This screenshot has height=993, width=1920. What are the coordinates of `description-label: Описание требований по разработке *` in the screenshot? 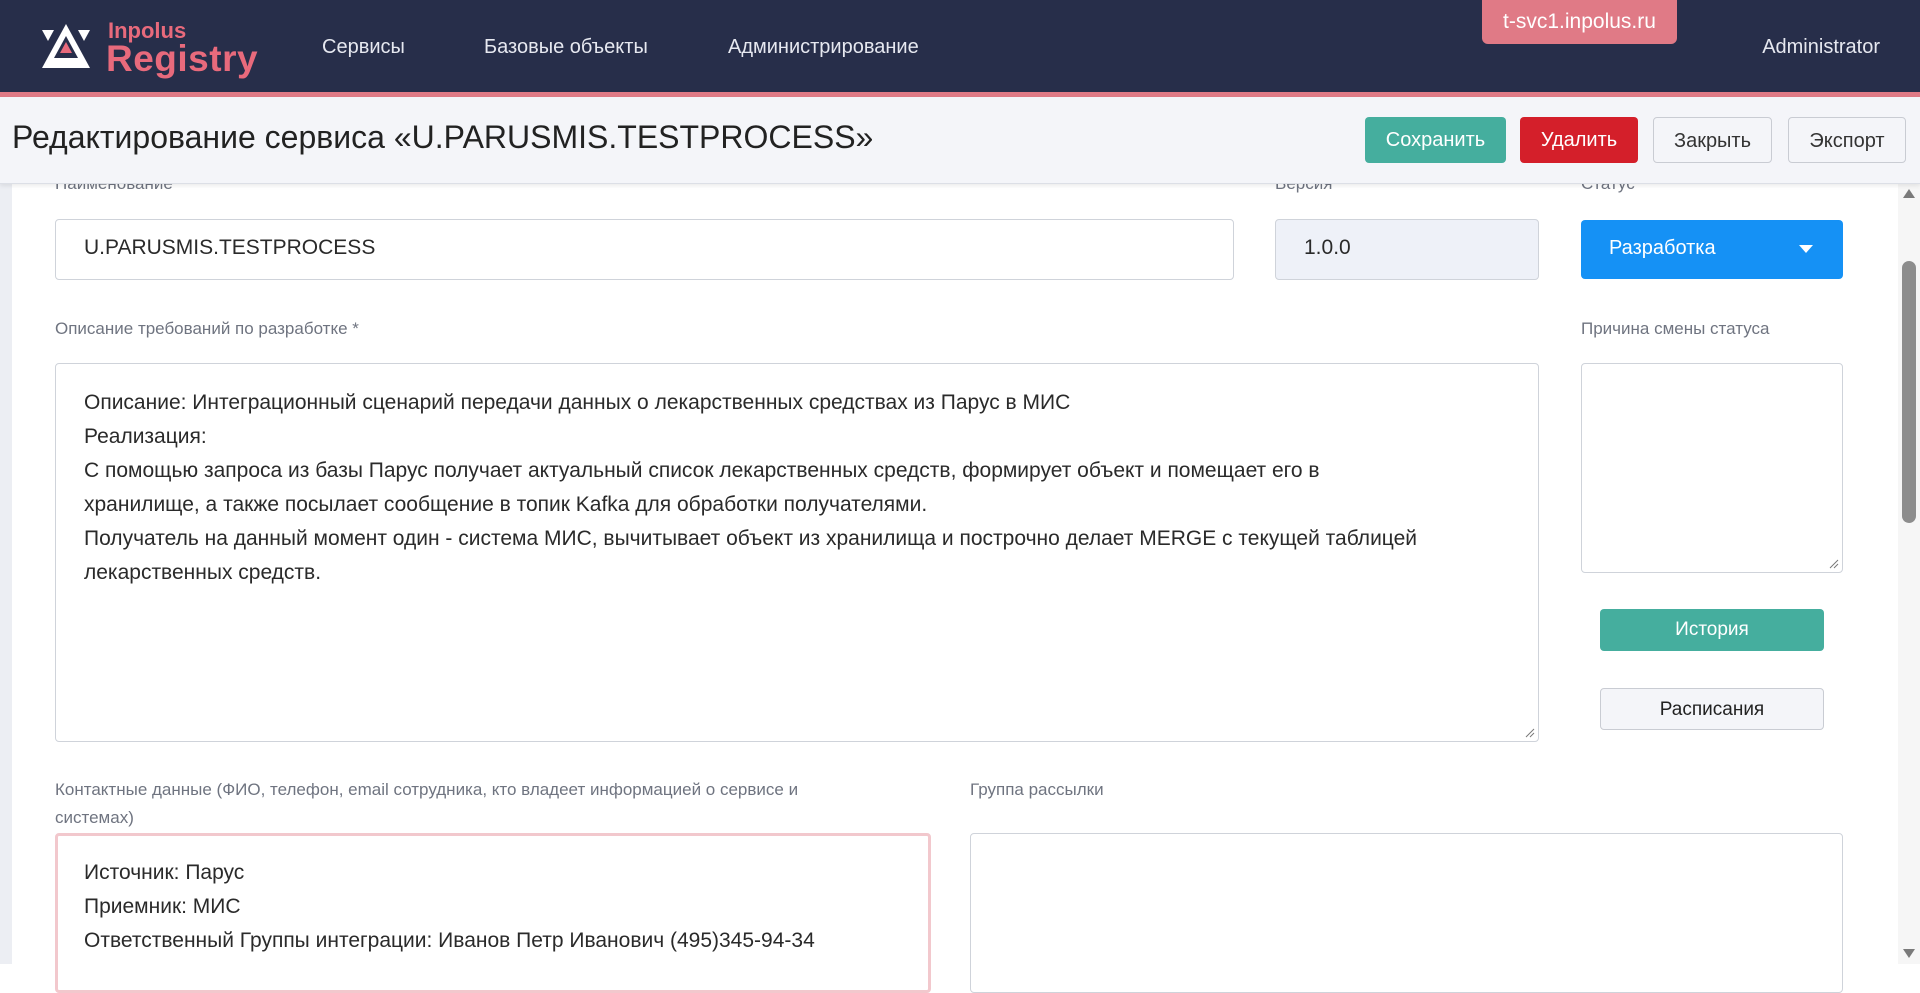 It's located at (207, 328).